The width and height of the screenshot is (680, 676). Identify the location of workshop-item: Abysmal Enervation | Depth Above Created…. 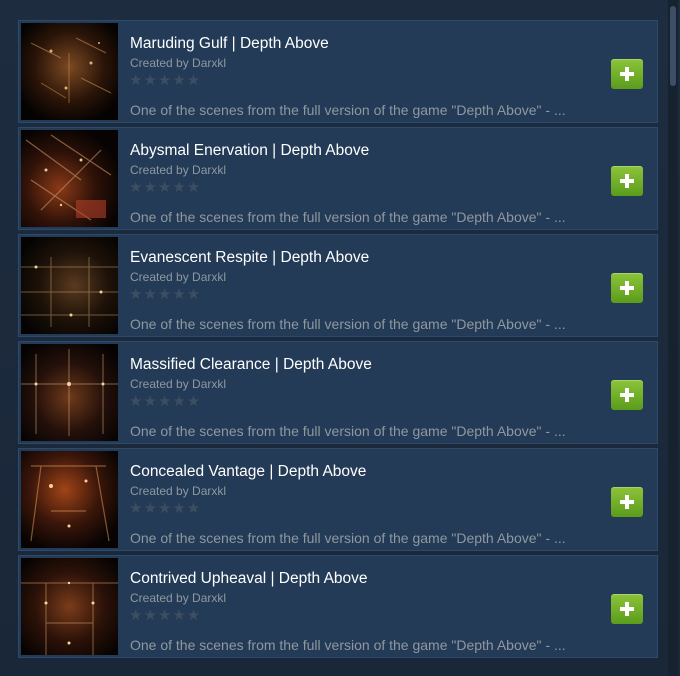
(338, 178).